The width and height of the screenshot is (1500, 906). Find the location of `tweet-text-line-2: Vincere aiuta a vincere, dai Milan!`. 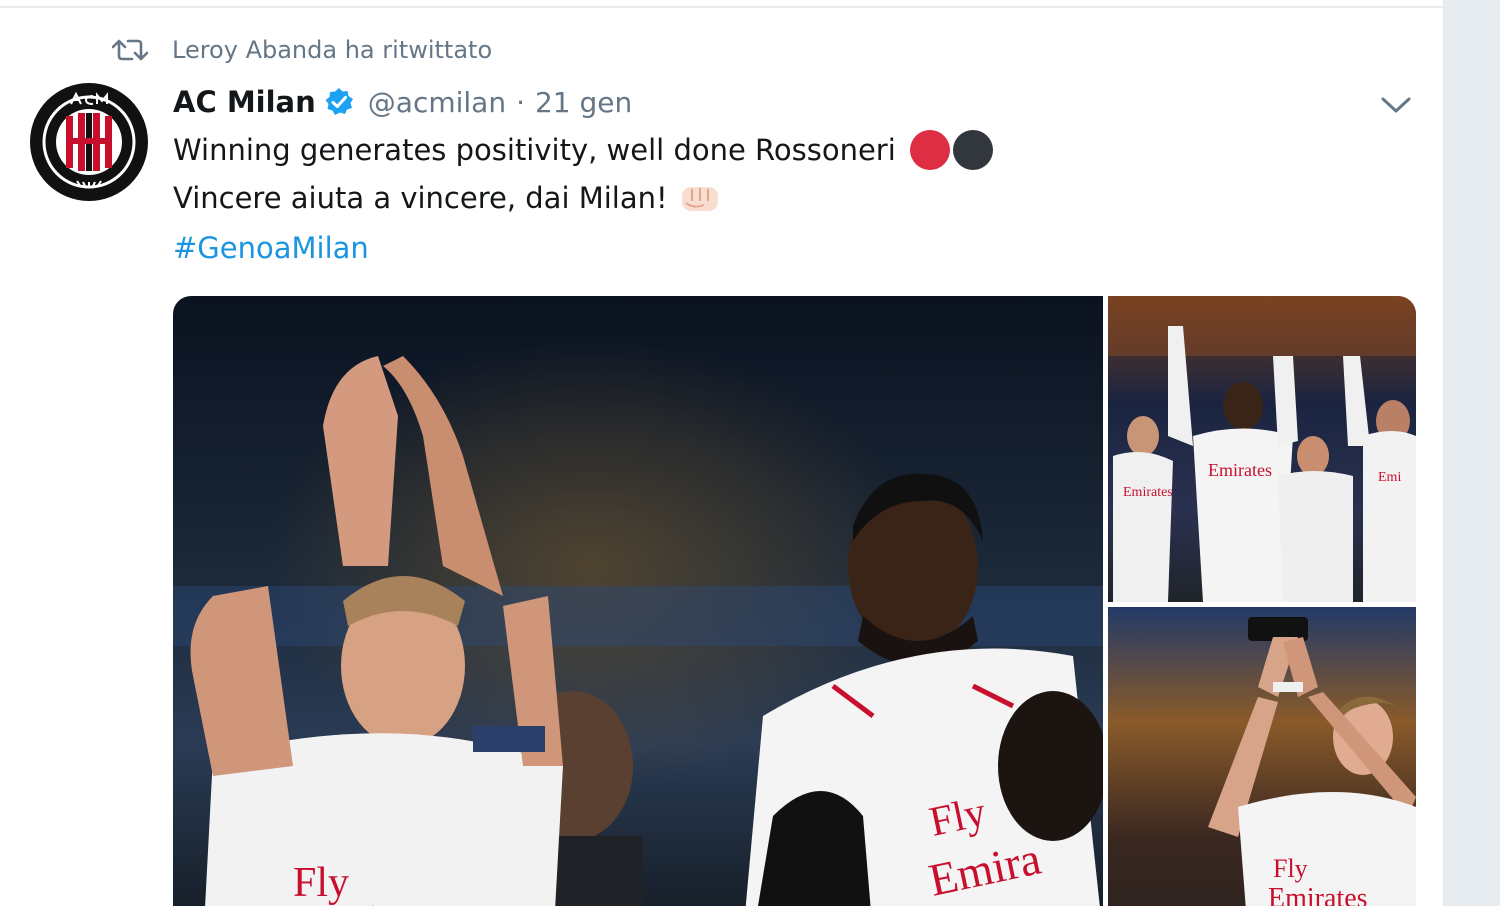

tweet-text-line-2: Vincere aiuta a vincere, dai Milan! is located at coordinates (447, 198).